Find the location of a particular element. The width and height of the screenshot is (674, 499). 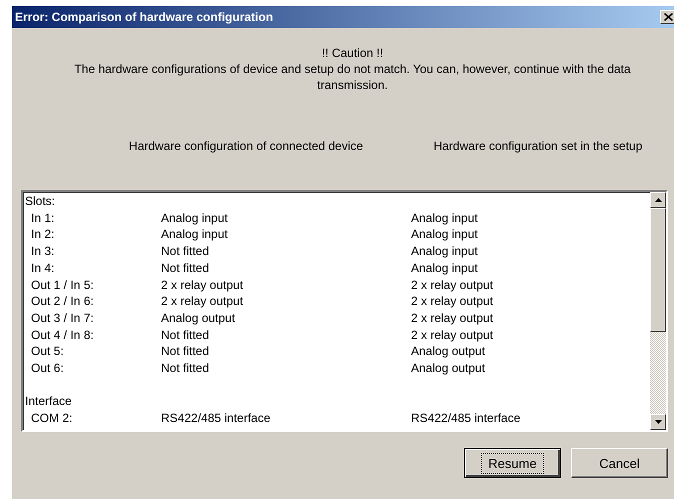

caution-heading: !! Caution !! is located at coordinates (352, 53).